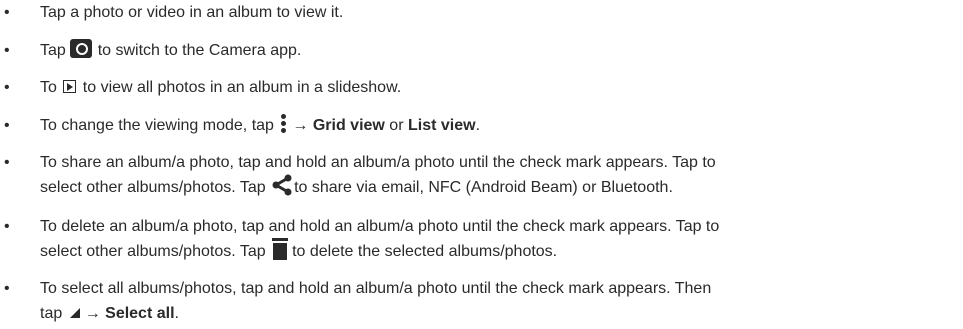 The height and width of the screenshot is (329, 963). What do you see at coordinates (197, 50) in the screenshot?
I see `item-text-post: to switch to the Camera app.` at bounding box center [197, 50].